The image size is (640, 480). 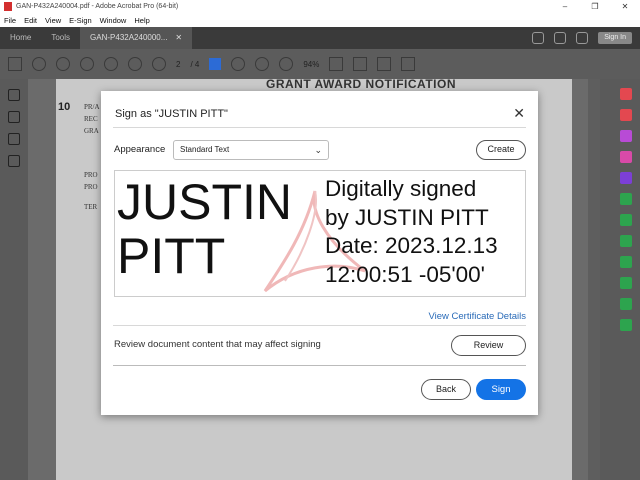 I want to click on doc-line: PR/A, so click(x=92, y=107).